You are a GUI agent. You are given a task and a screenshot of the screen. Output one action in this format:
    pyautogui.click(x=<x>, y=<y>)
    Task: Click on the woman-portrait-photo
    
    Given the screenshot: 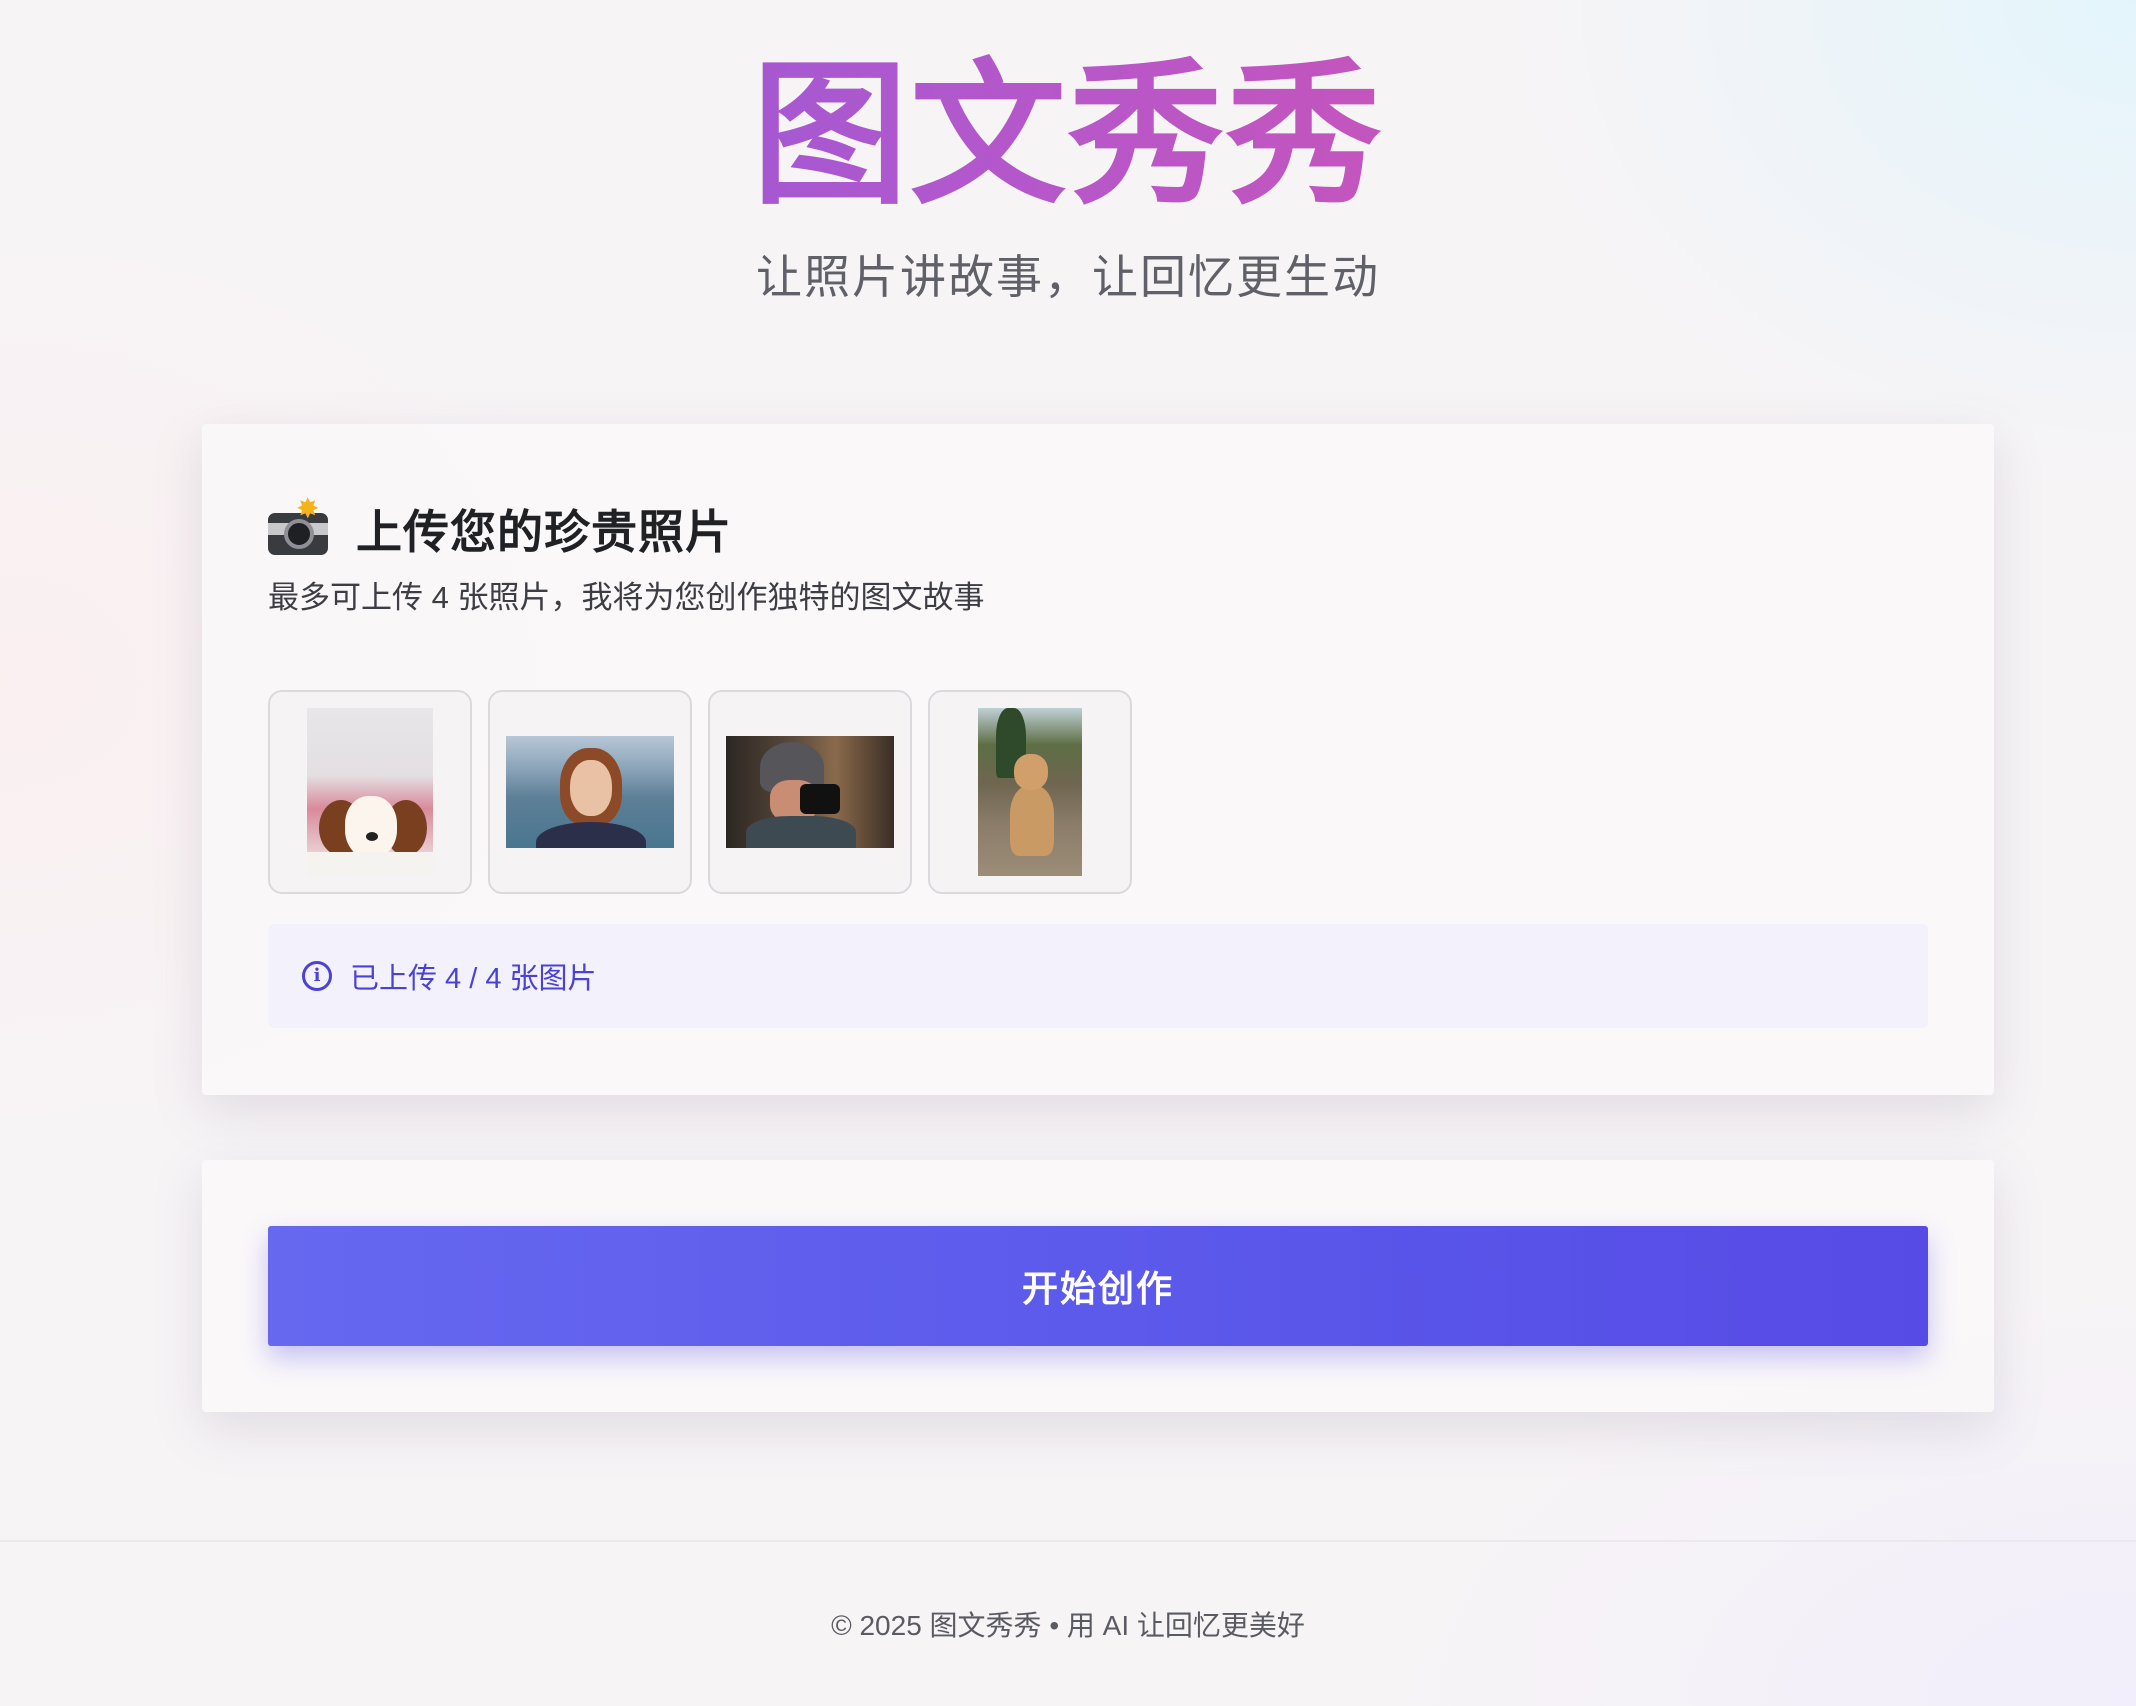 What is the action you would take?
    pyautogui.click(x=590, y=792)
    